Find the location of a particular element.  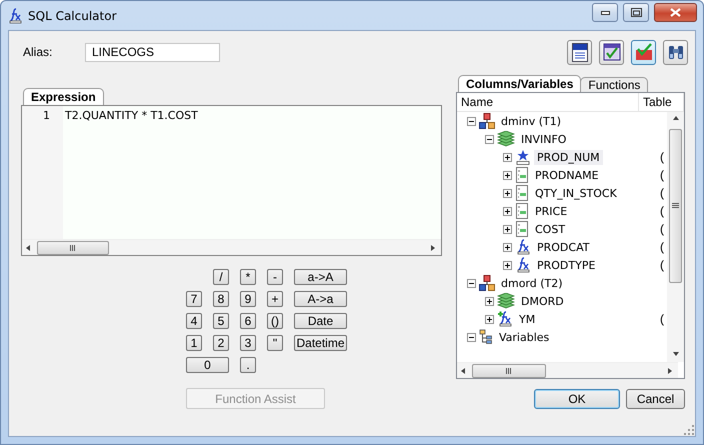

minimize-button is located at coordinates (605, 12).